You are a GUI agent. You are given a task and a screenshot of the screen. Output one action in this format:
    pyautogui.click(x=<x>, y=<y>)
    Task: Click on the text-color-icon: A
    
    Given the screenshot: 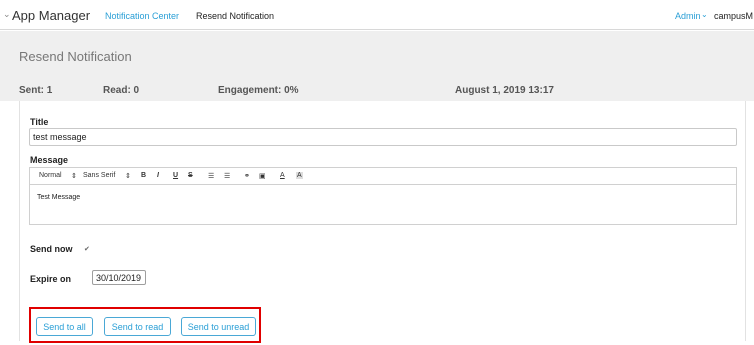 What is the action you would take?
    pyautogui.click(x=282, y=175)
    